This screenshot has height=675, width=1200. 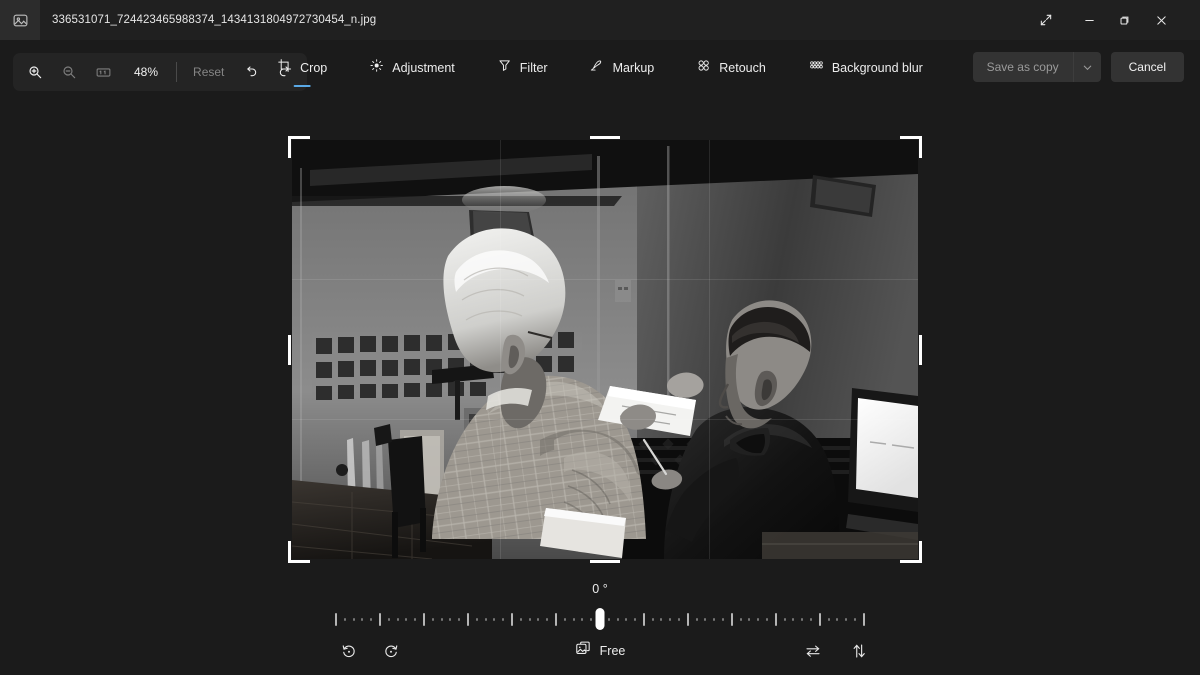 I want to click on tab-filter: Filter, so click(x=522, y=69).